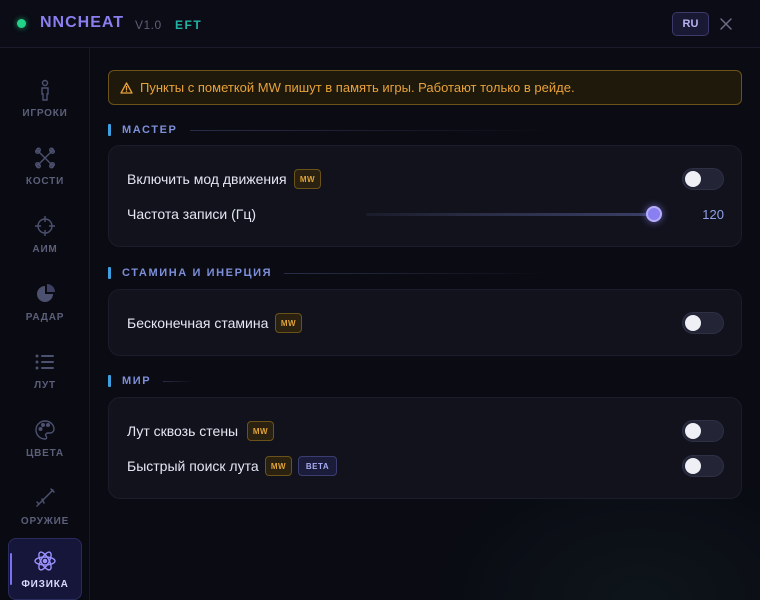 This screenshot has width=760, height=600. What do you see at coordinates (45, 90) in the screenshot?
I see `player-icon` at bounding box center [45, 90].